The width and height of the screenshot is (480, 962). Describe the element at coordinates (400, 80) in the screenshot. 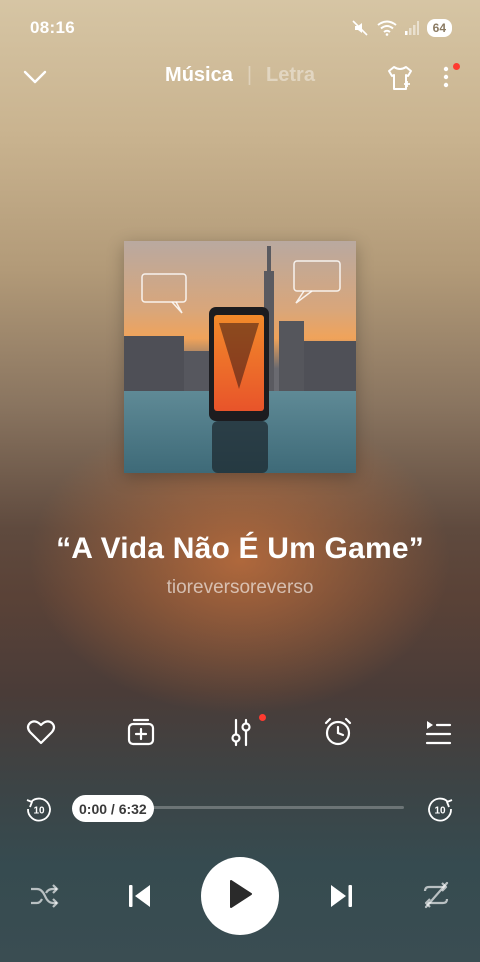

I see `shirt-theme-icon` at that location.